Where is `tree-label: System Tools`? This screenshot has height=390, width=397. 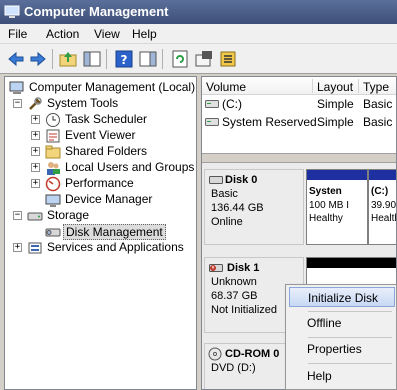 tree-label: System Tools is located at coordinates (83, 103).